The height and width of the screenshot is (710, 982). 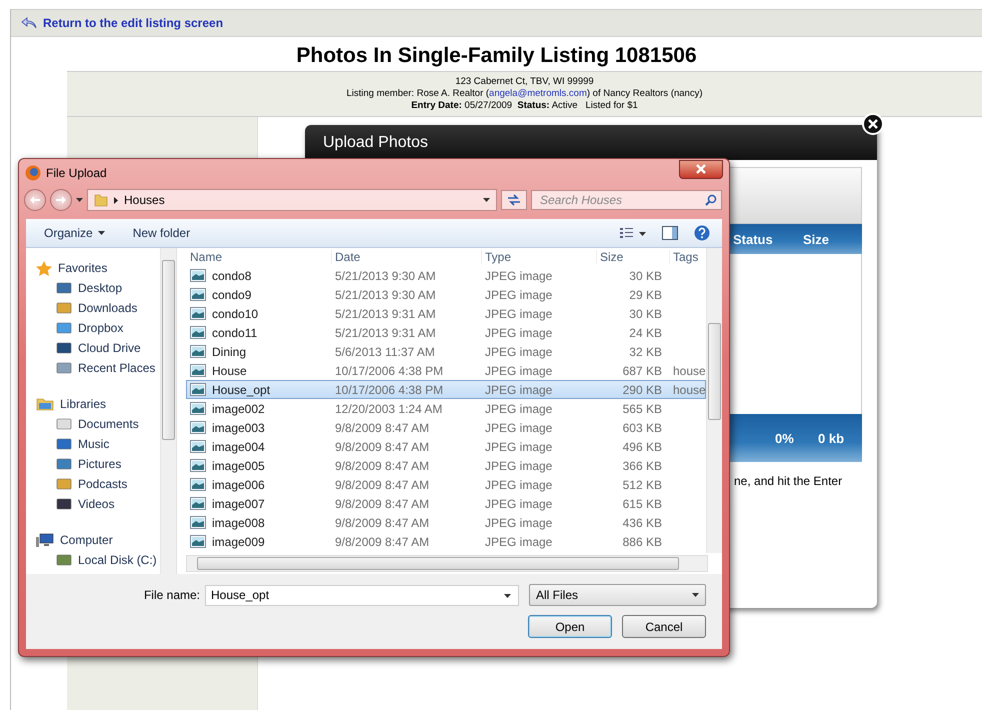 What do you see at coordinates (626, 200) in the screenshot?
I see `search-field: Search Houses` at bounding box center [626, 200].